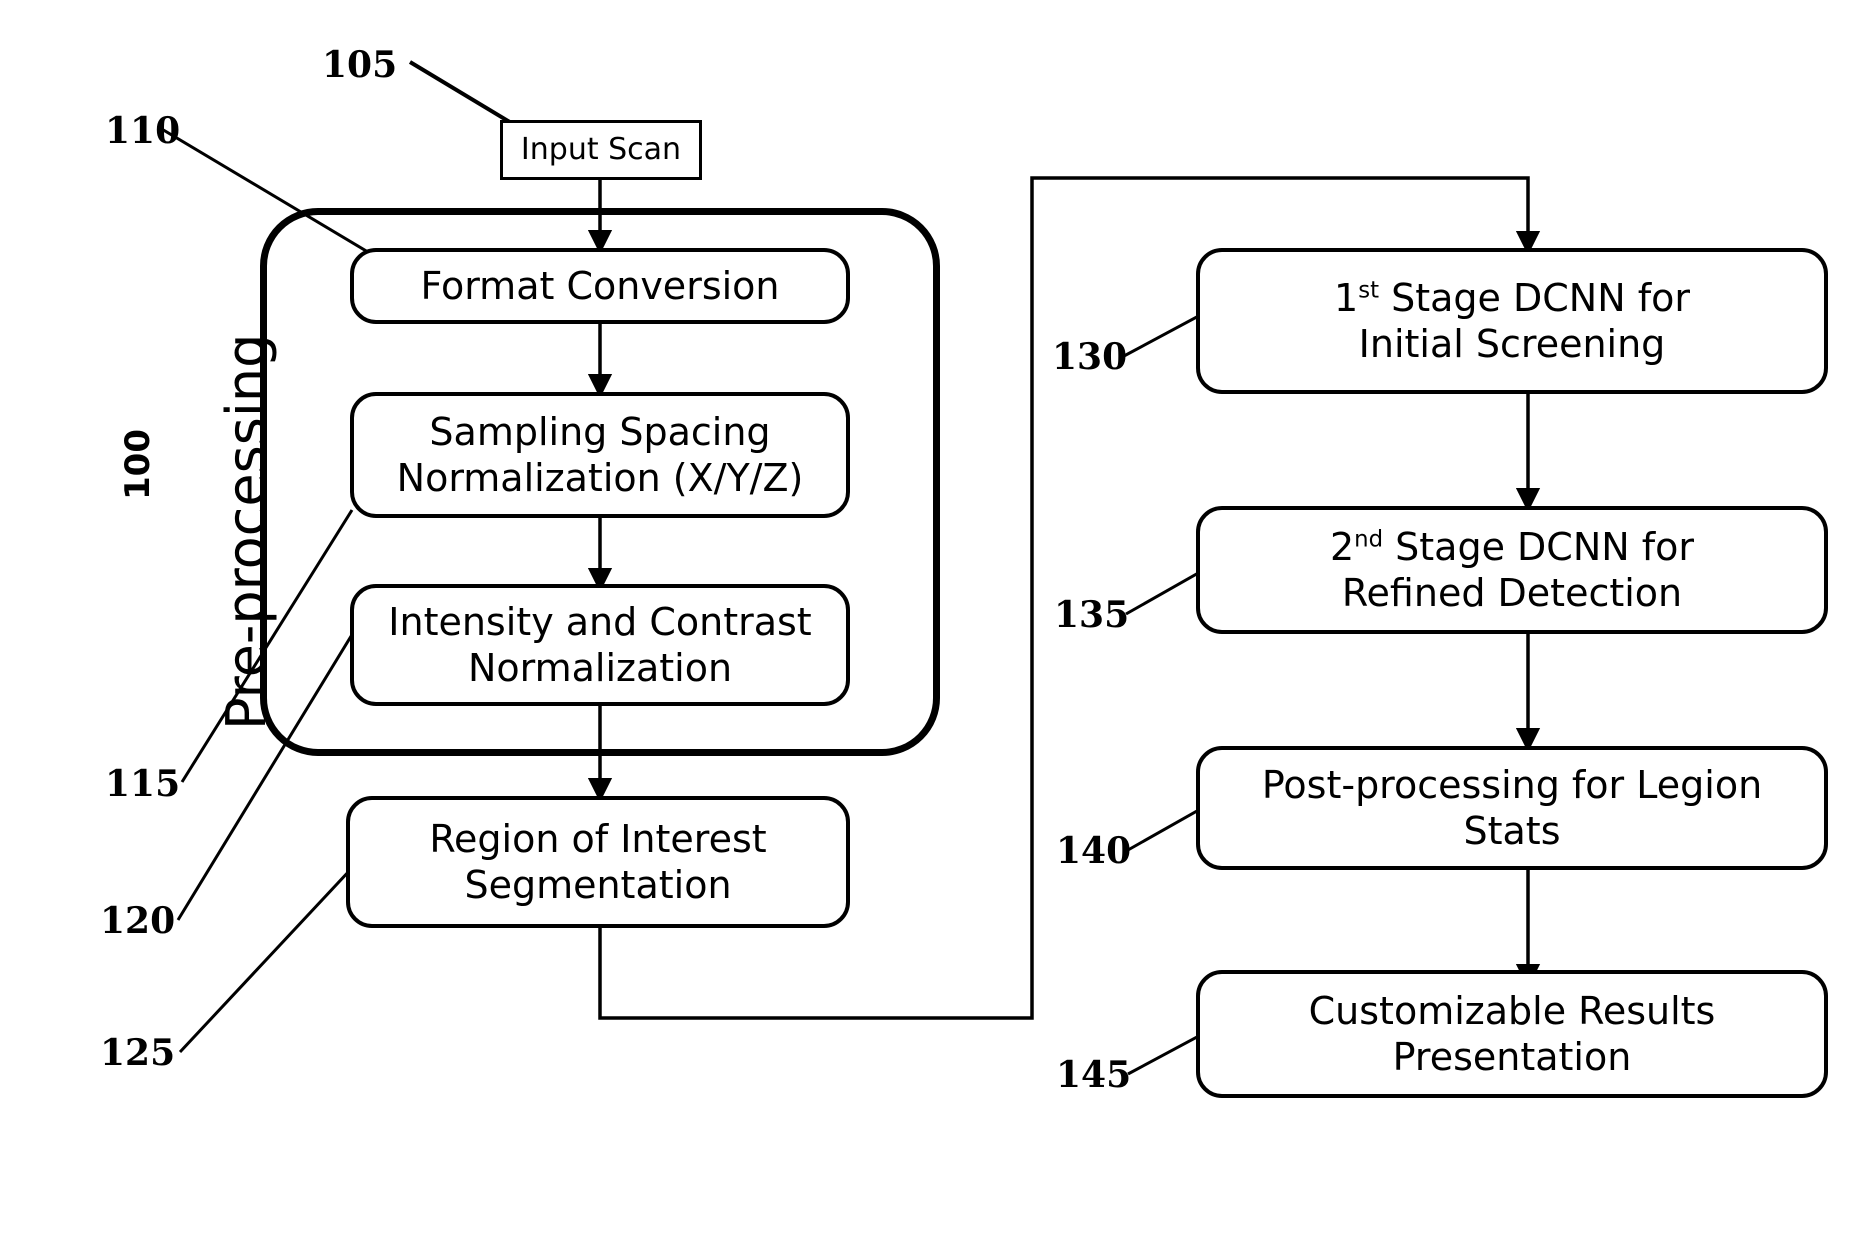 This screenshot has width=1875, height=1253. Describe the element at coordinates (1512, 831) in the screenshot. I see `node-postproc-line2: Stats` at that location.